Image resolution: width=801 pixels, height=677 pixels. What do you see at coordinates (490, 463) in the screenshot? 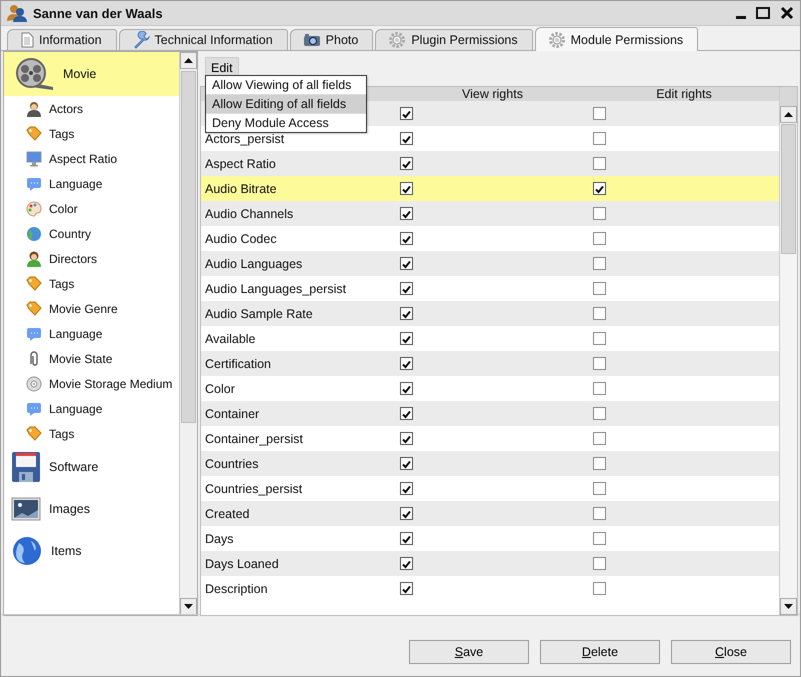
I see `table-row: Countries` at bounding box center [490, 463].